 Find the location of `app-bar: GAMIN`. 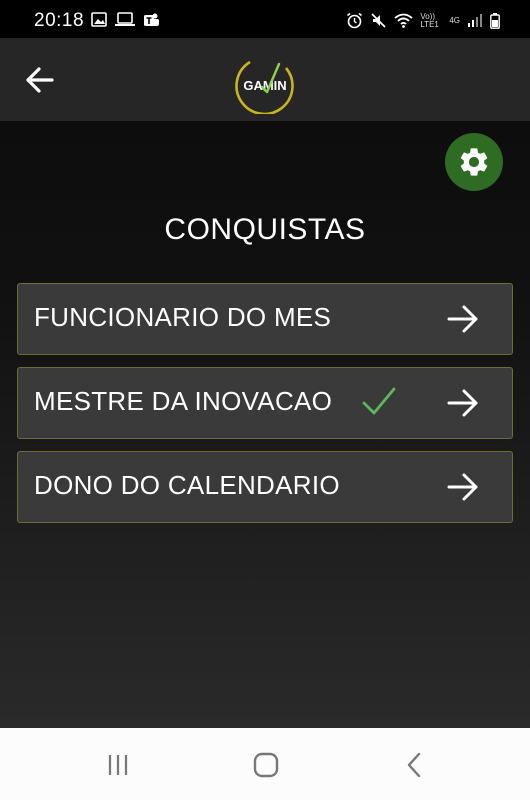

app-bar: GAMIN is located at coordinates (265, 79).